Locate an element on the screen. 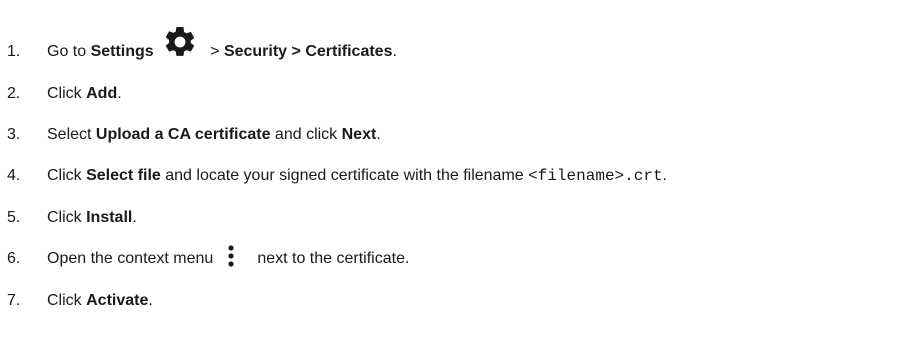 This screenshot has height=363, width=900. step-number: 5. is located at coordinates (14, 217).